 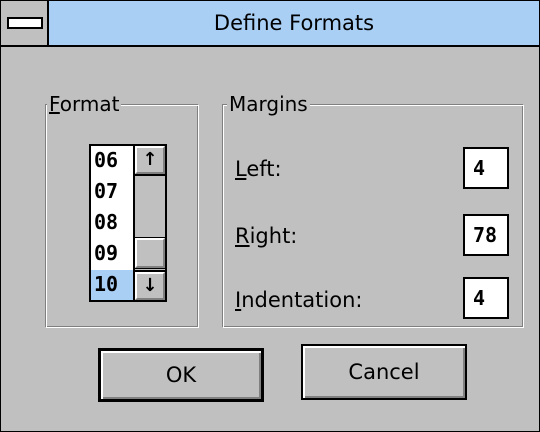 What do you see at coordinates (258, 169) in the screenshot?
I see `left-margin-label: Left:` at bounding box center [258, 169].